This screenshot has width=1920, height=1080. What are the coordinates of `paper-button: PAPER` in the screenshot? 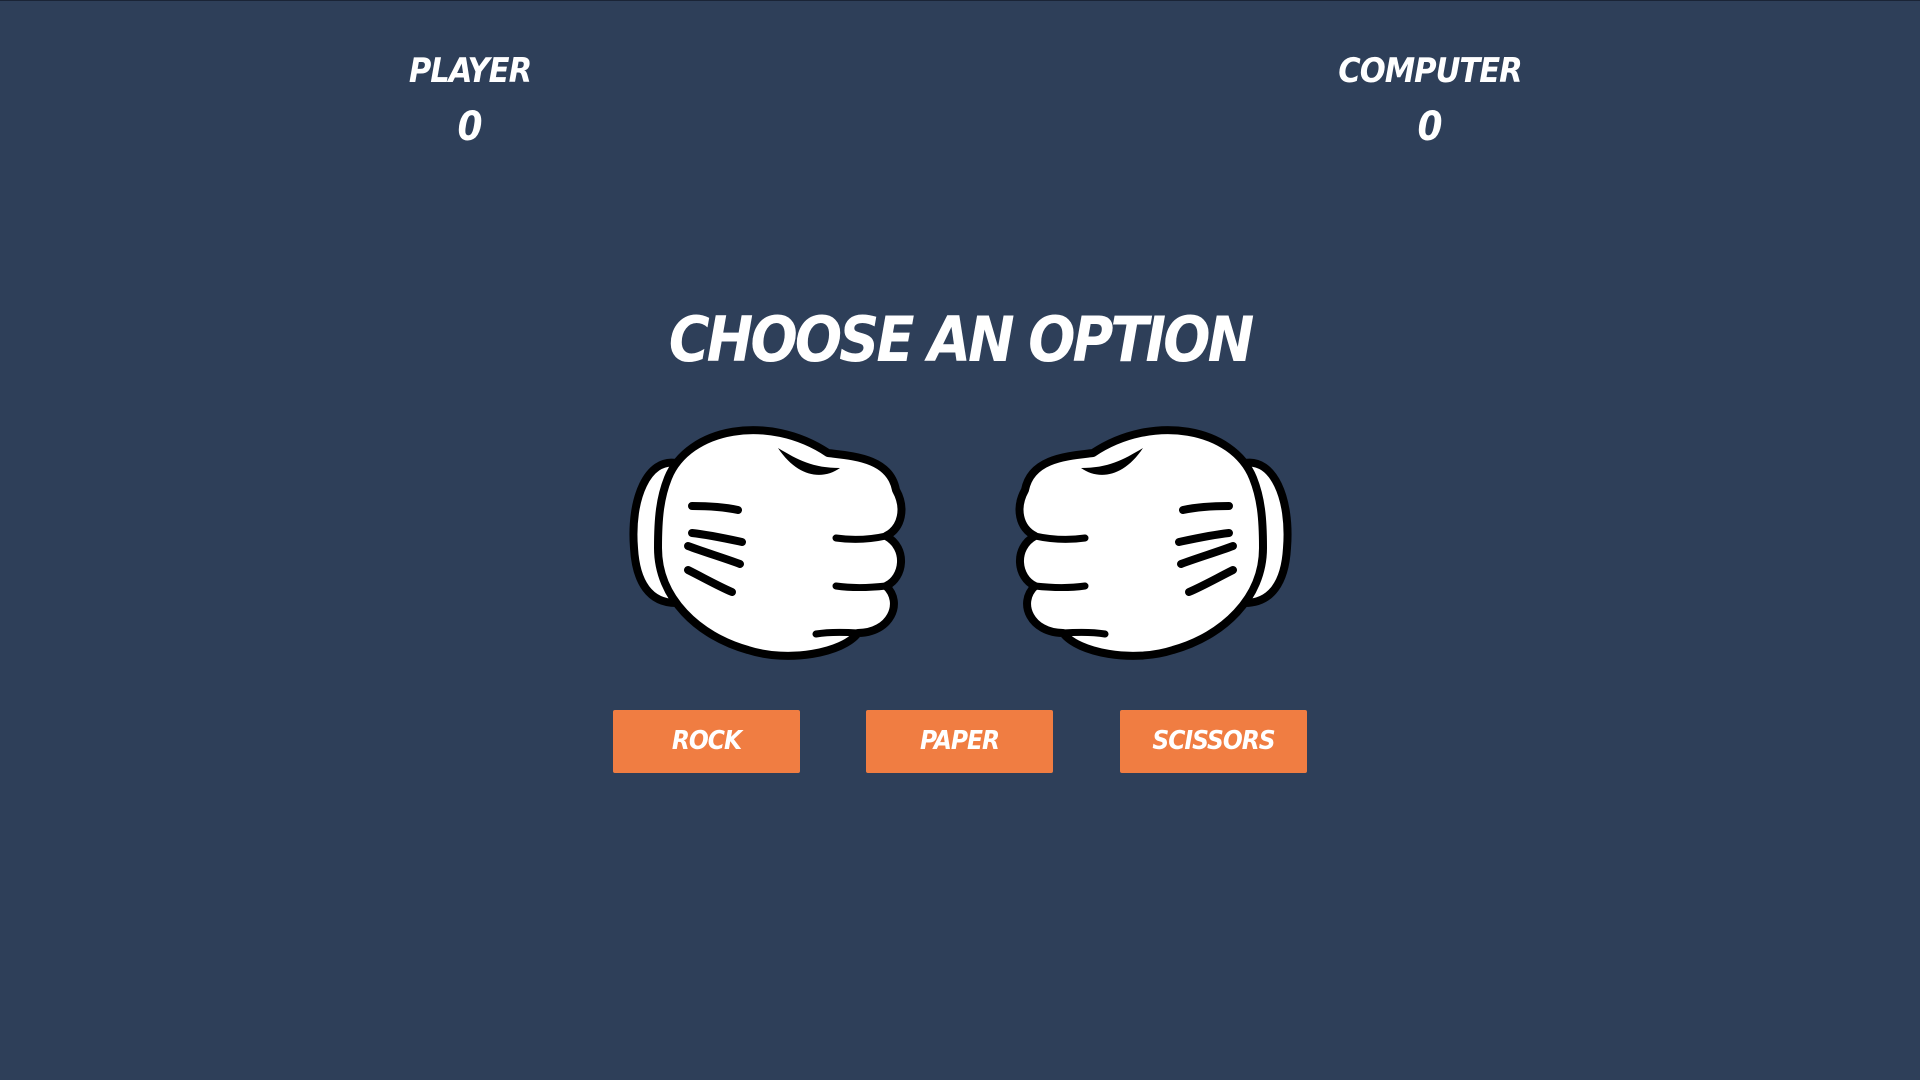 It's located at (959, 741).